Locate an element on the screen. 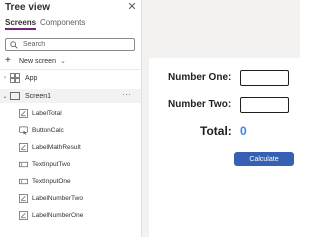 The width and height of the screenshot is (320, 240). tree-item-label: LabelMathResult is located at coordinates (56, 147).